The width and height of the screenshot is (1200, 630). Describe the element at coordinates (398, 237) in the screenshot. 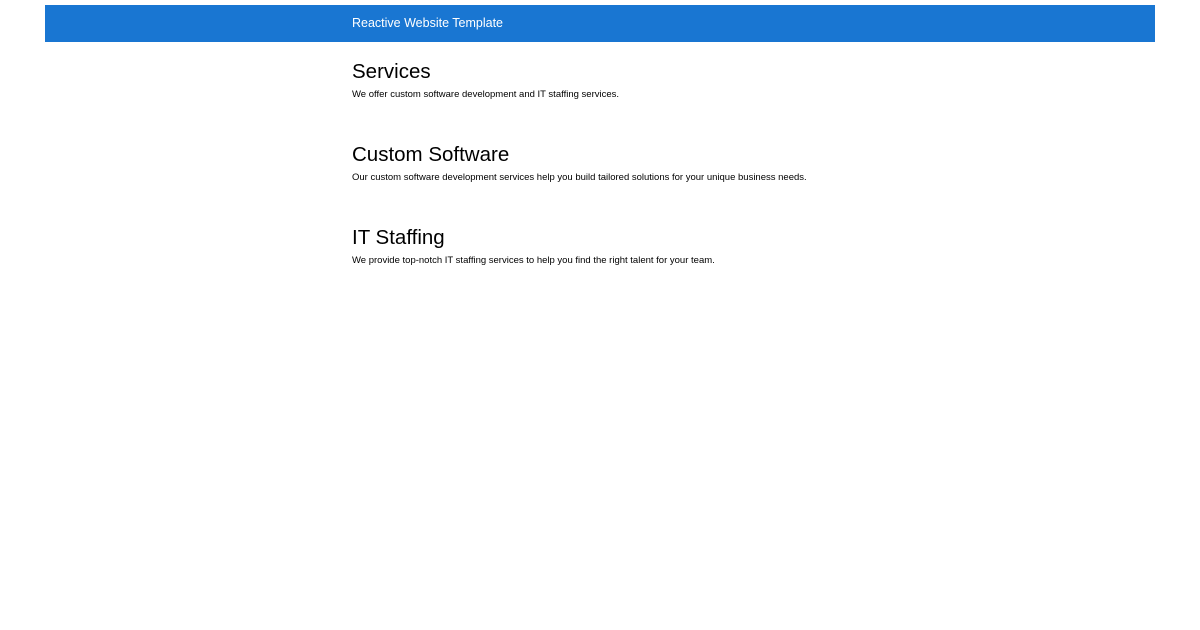

I see `section-heading: IT Staffing` at that location.